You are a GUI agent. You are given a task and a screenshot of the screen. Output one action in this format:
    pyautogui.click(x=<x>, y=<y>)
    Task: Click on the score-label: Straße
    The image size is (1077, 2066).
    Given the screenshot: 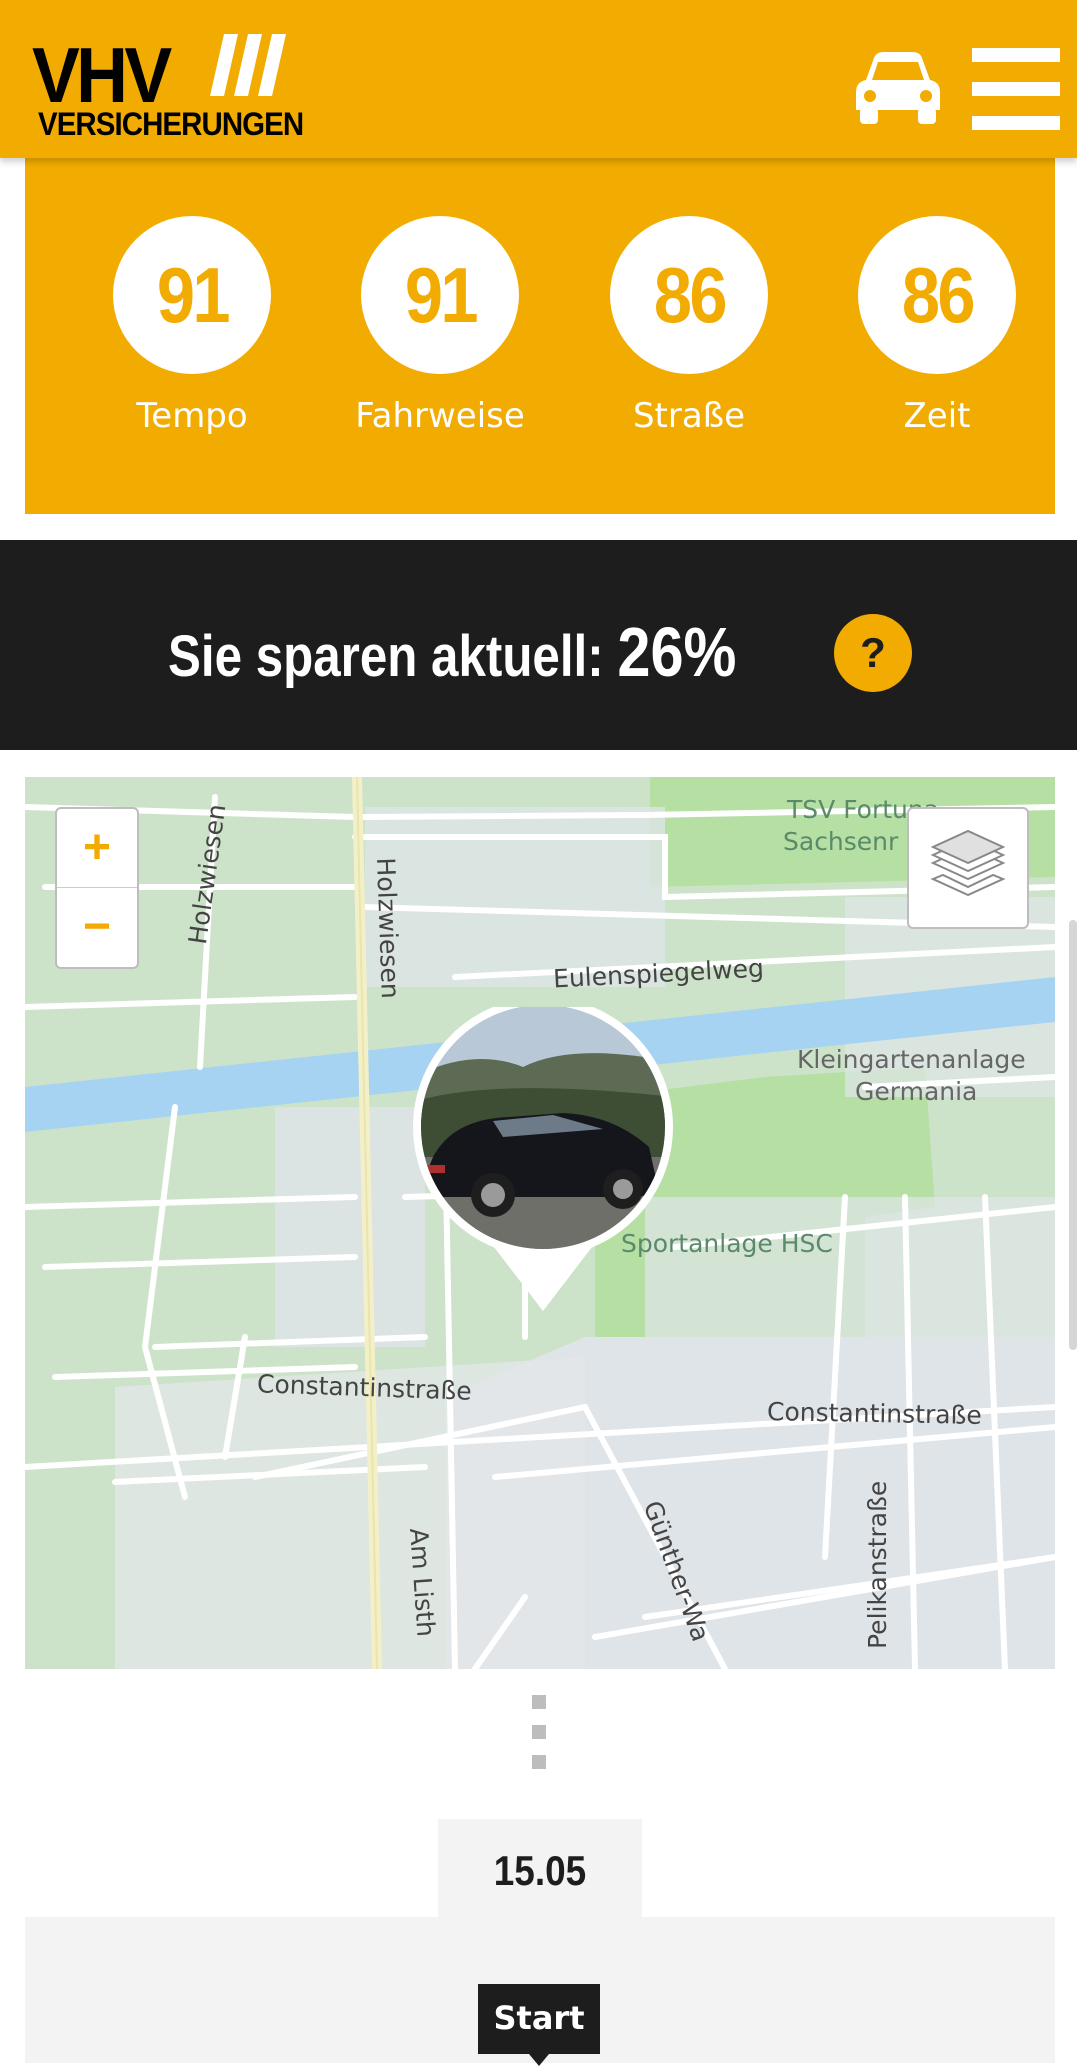 What is the action you would take?
    pyautogui.click(x=689, y=416)
    